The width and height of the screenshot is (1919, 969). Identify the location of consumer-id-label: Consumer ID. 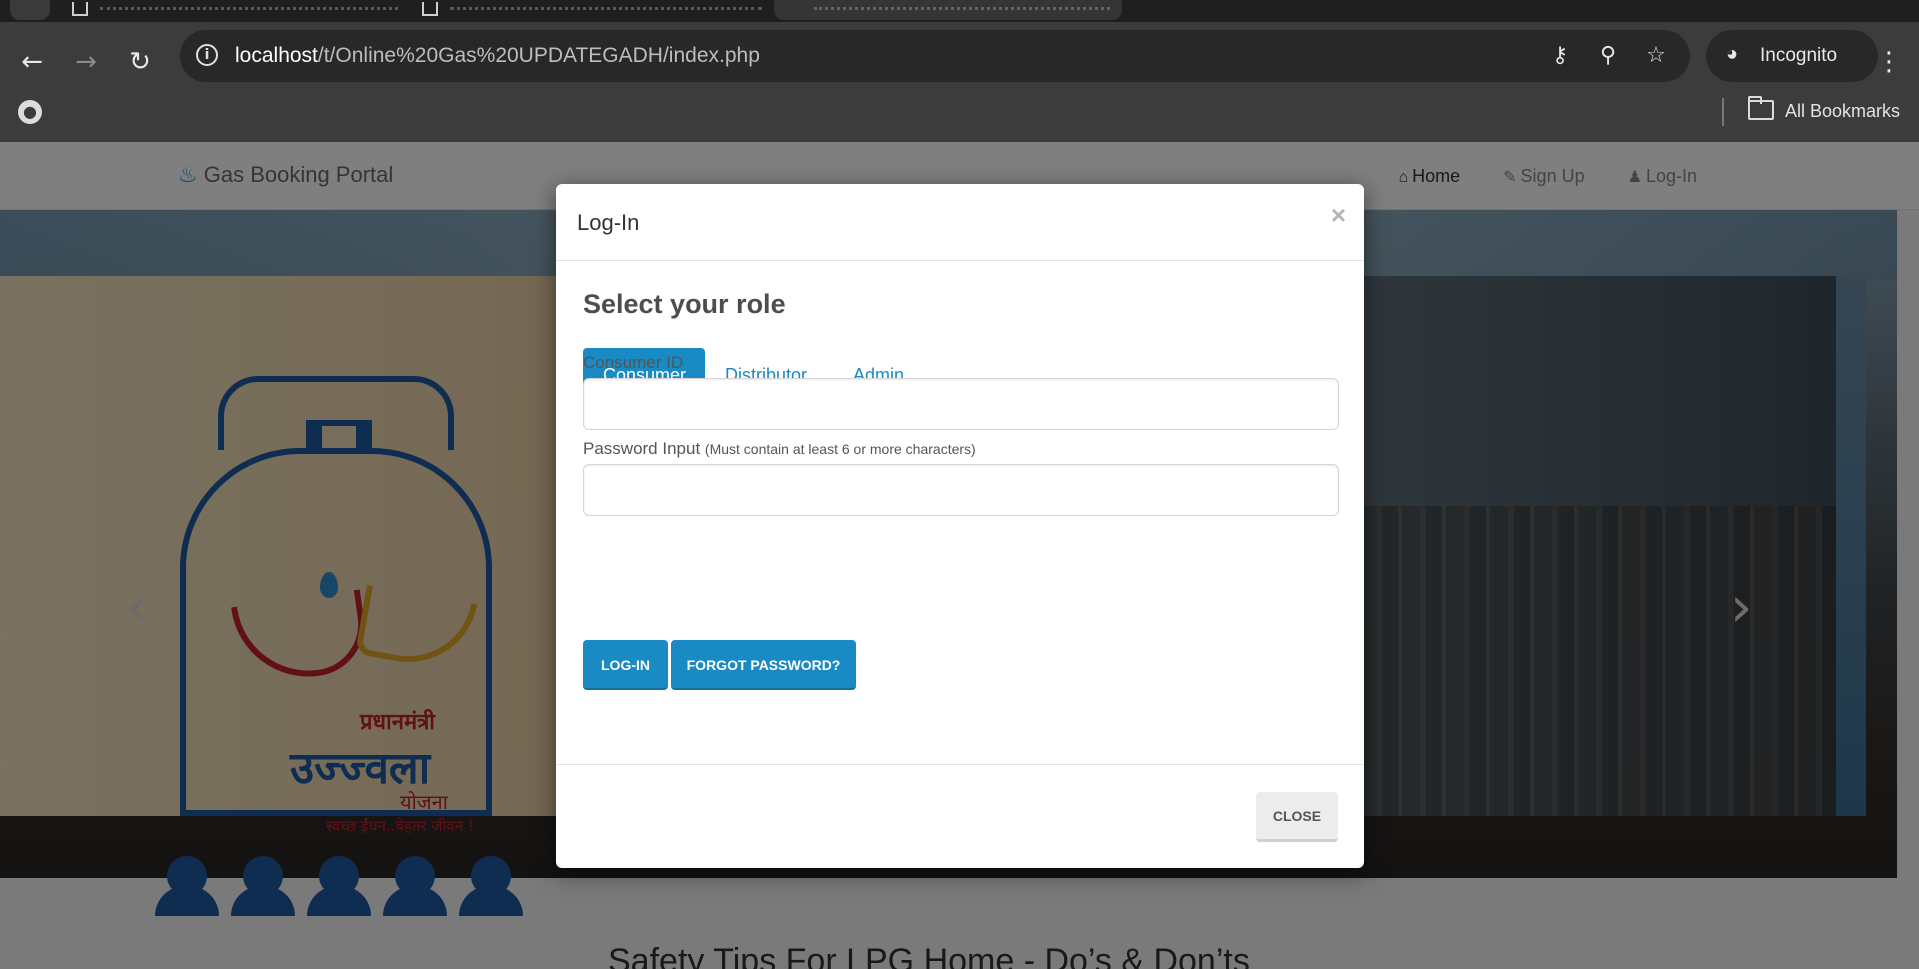
(633, 362).